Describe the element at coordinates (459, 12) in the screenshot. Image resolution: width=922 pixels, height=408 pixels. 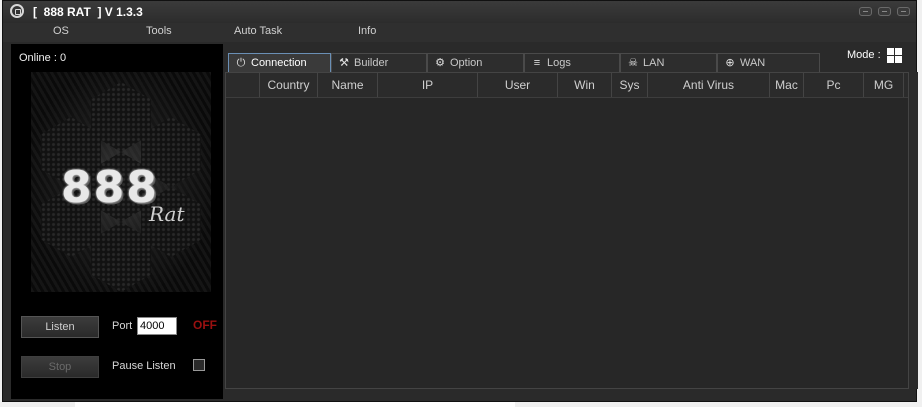
I see `title-bar: [ 888 RAT ] V 1.3.3` at that location.